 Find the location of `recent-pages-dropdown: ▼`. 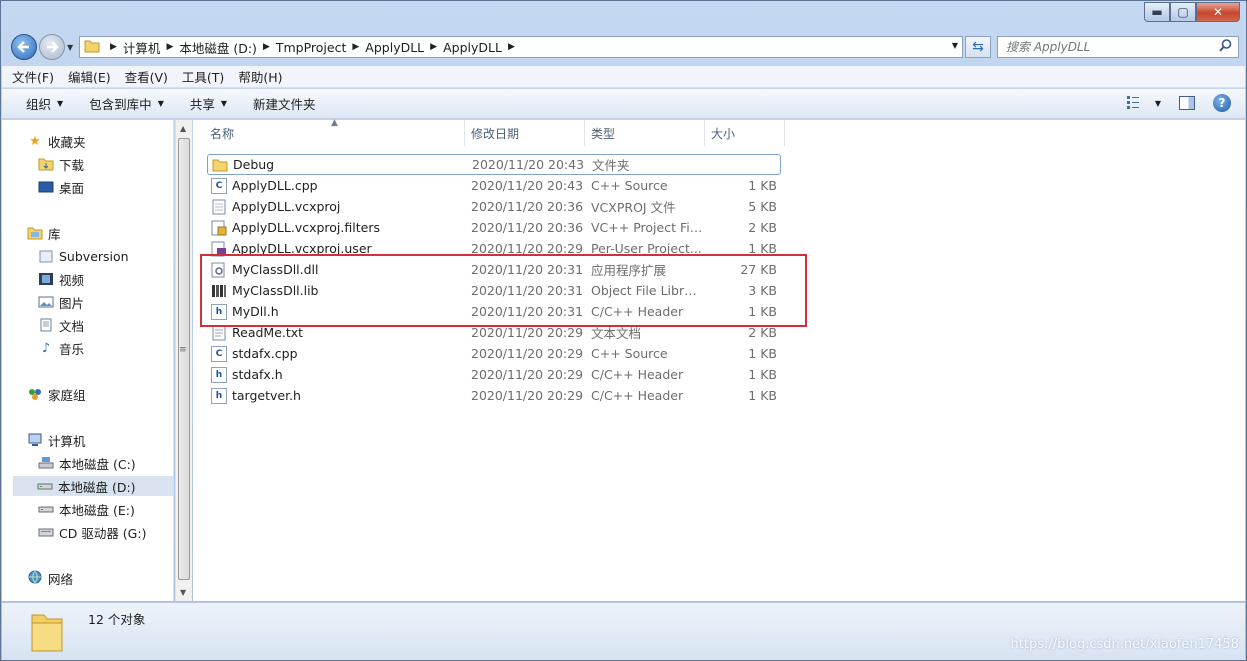

recent-pages-dropdown: ▼ is located at coordinates (70, 47).